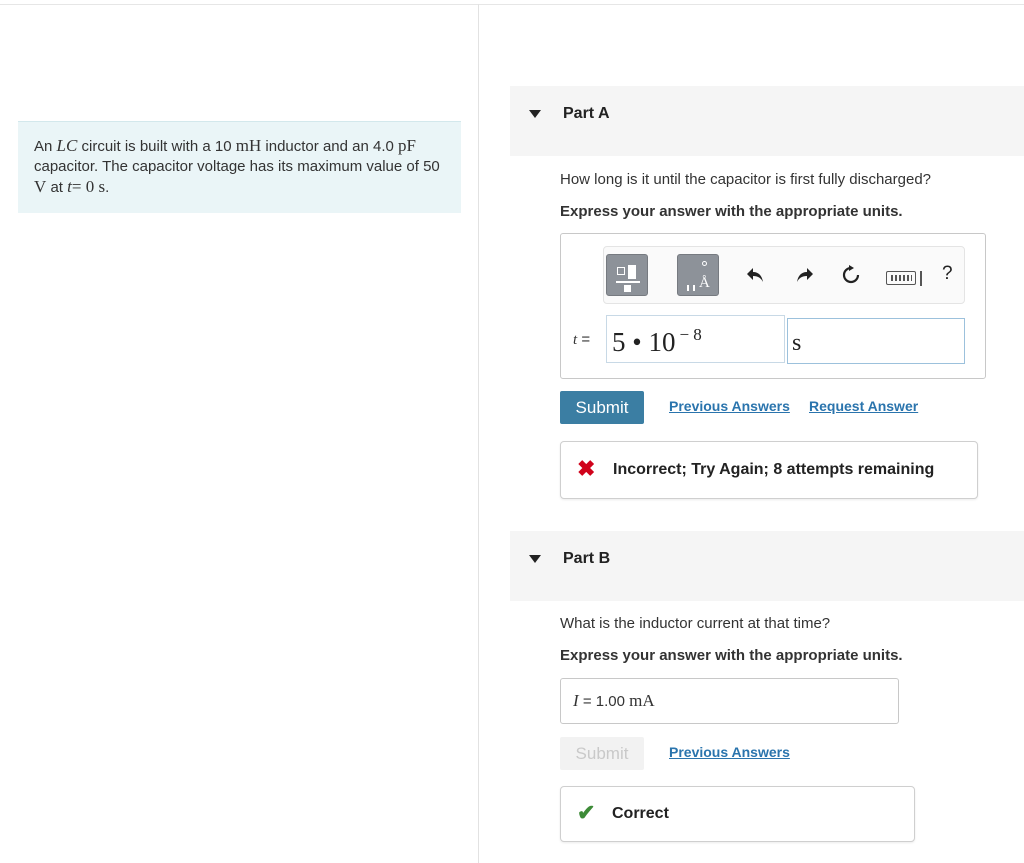  Describe the element at coordinates (797, 343) in the screenshot. I see `unit-text: s` at that location.